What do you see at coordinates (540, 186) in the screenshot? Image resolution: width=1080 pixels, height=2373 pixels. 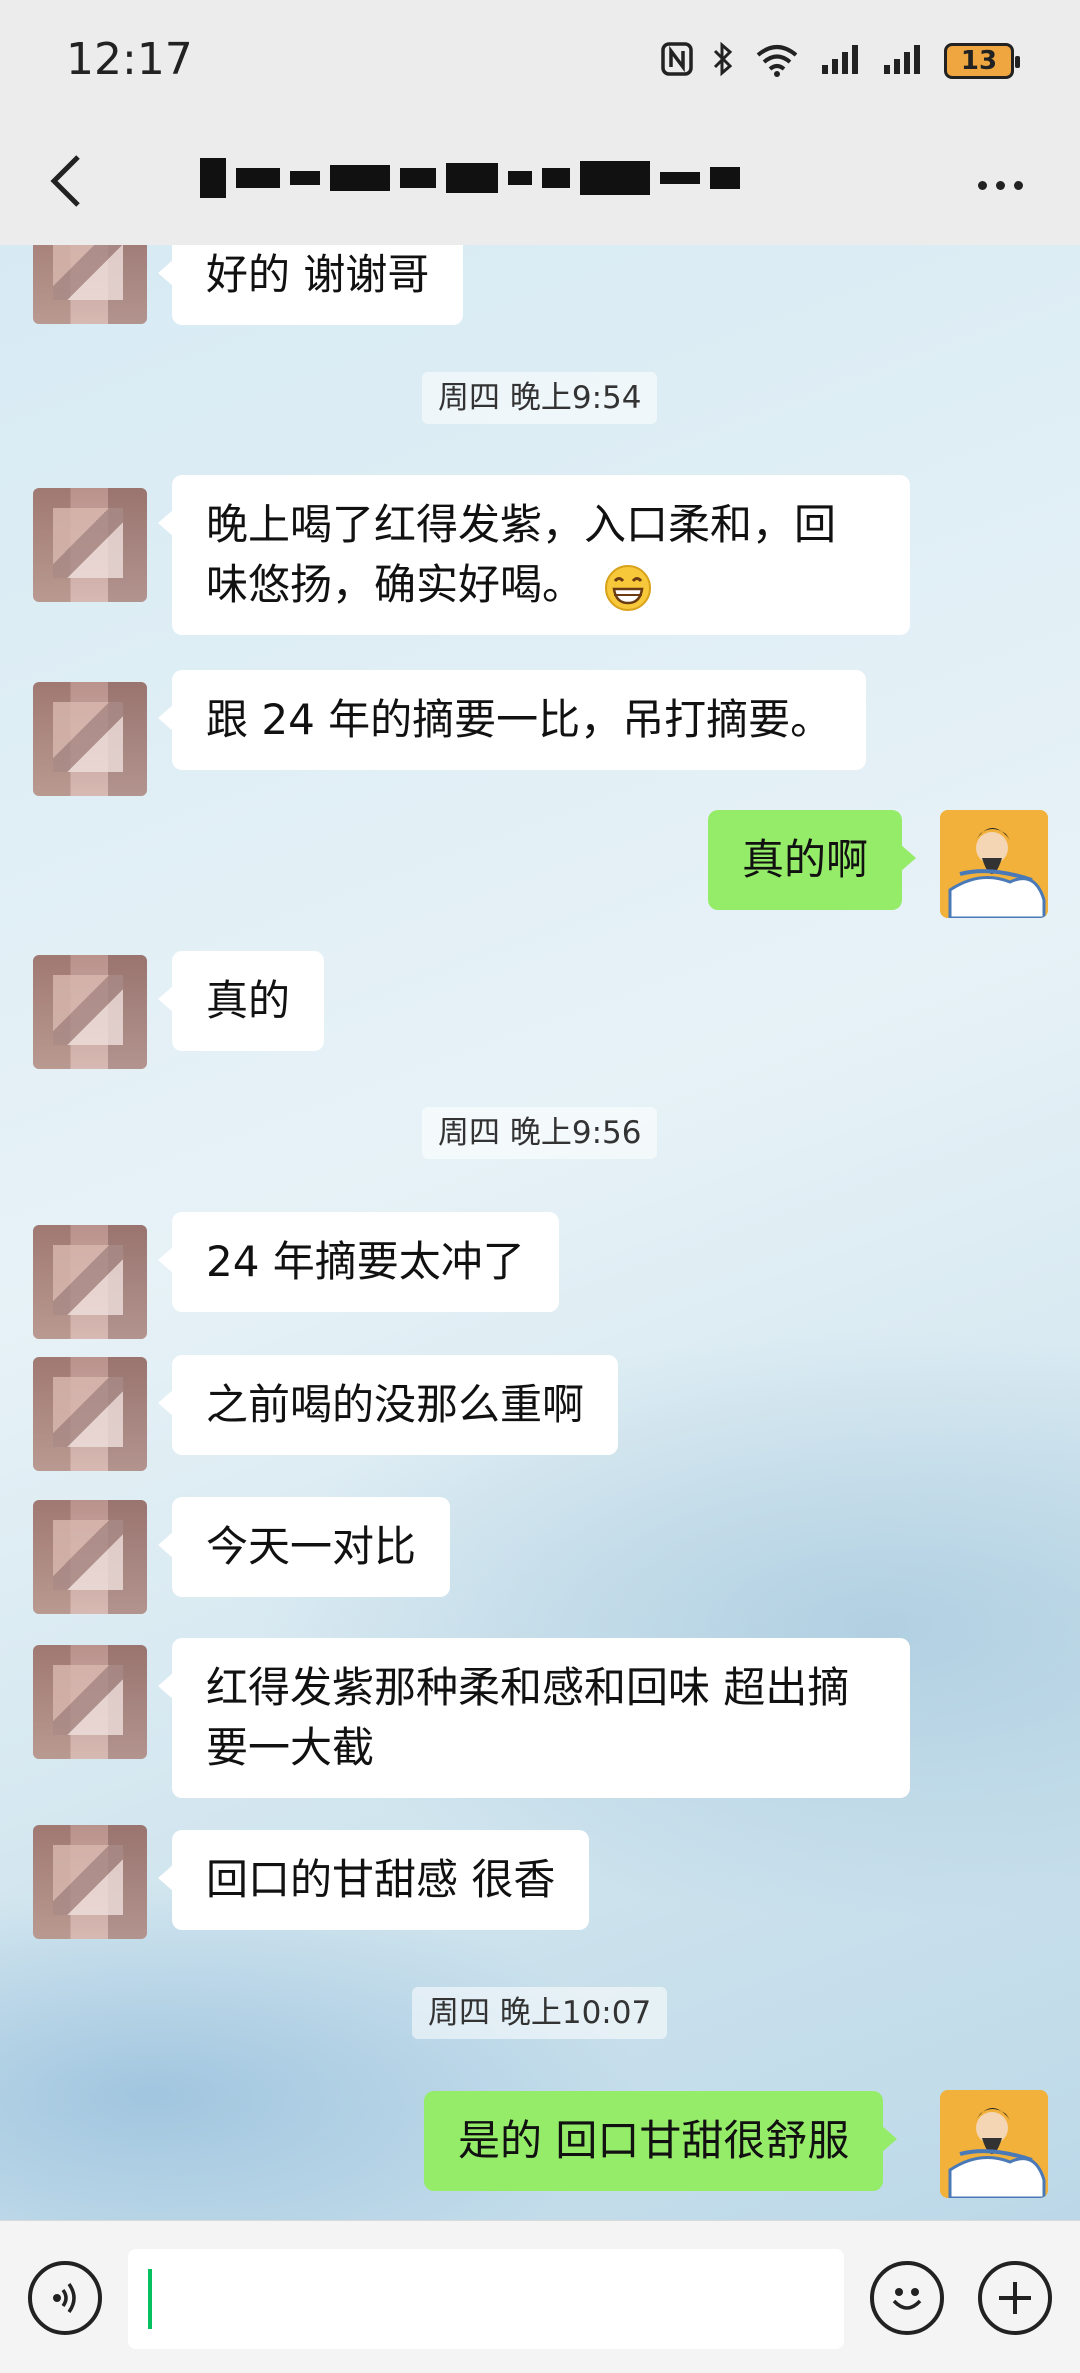 I see `chat-title-redacted` at bounding box center [540, 186].